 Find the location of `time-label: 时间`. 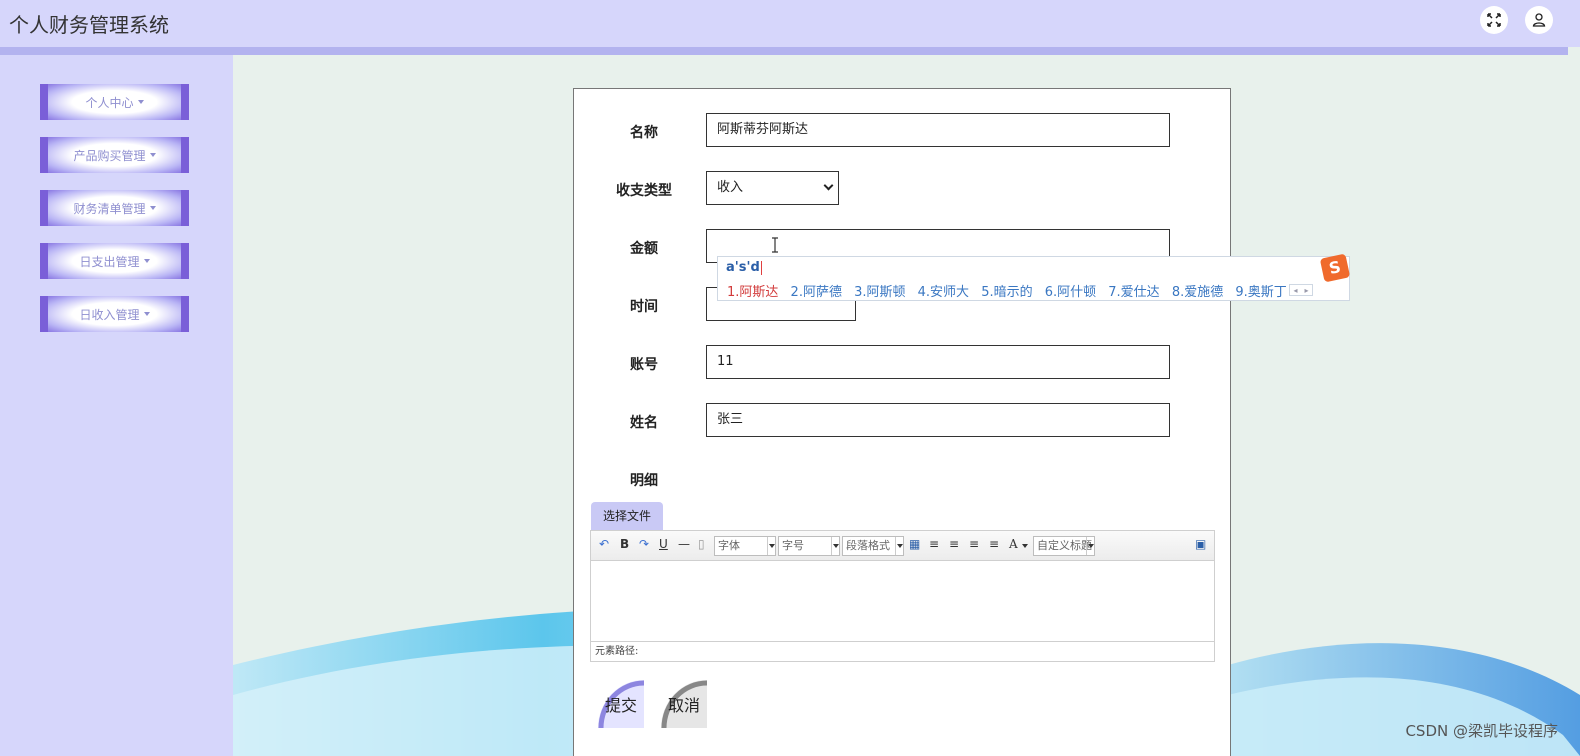

time-label: 时间 is located at coordinates (644, 307).